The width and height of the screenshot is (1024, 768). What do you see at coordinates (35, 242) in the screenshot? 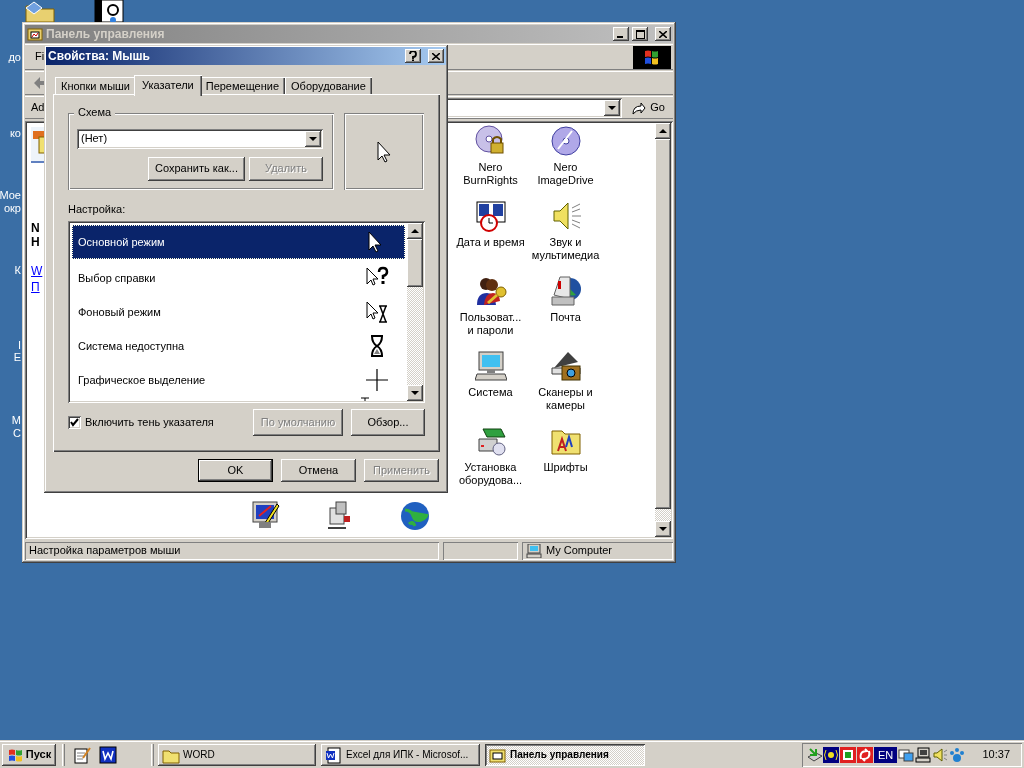
I see `heading-text: H` at bounding box center [35, 242].